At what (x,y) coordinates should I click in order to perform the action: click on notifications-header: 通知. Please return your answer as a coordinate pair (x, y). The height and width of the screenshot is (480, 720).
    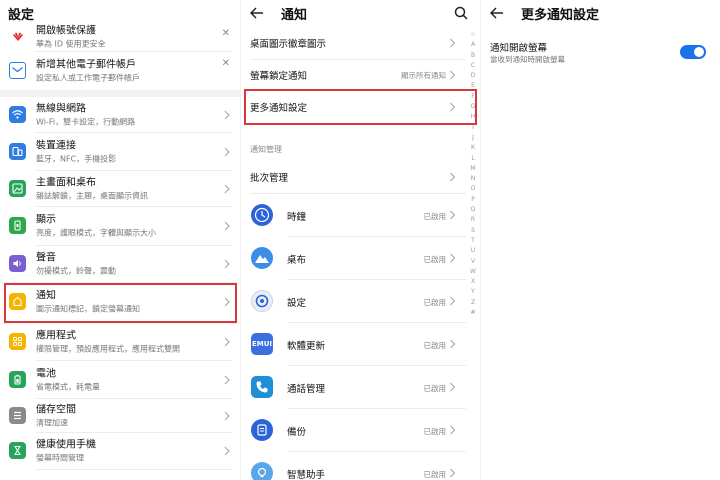
    Looking at the image, I should click on (360, 13).